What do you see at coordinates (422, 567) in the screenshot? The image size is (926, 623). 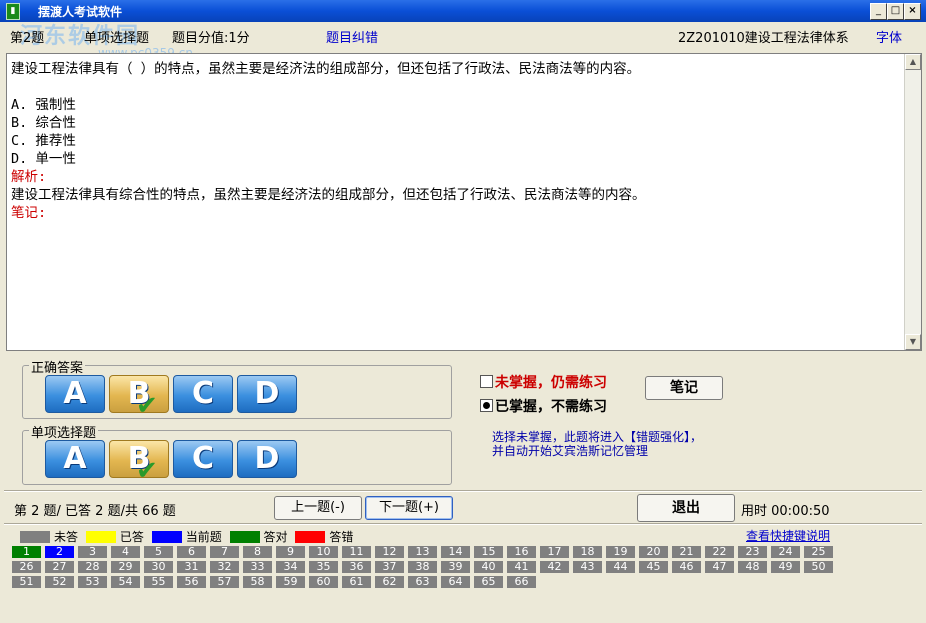 I see `question-cell-38: 38` at bounding box center [422, 567].